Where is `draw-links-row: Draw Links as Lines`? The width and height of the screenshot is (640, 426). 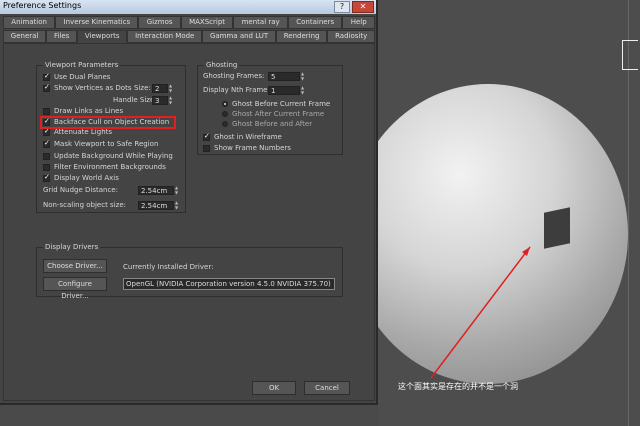
draw-links-row: Draw Links as Lines is located at coordinates (83, 111).